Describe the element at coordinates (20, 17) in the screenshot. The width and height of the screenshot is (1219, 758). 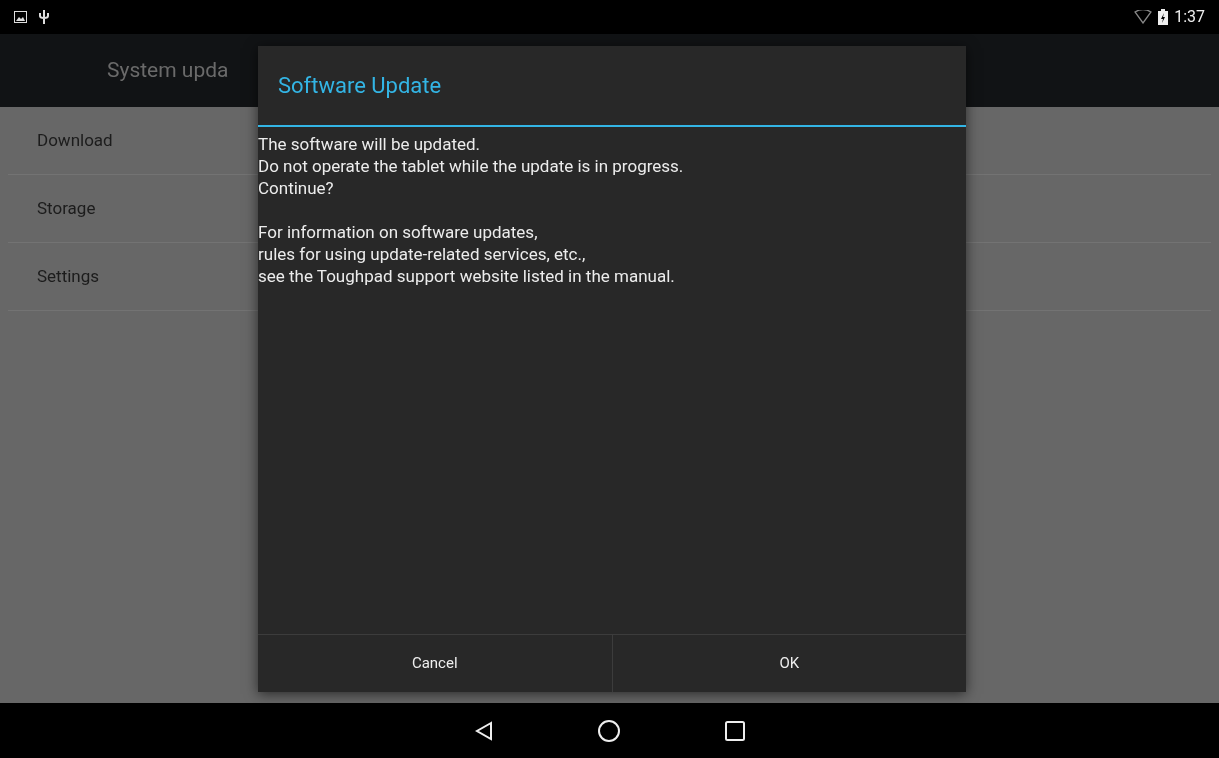
I see `image-icon` at that location.